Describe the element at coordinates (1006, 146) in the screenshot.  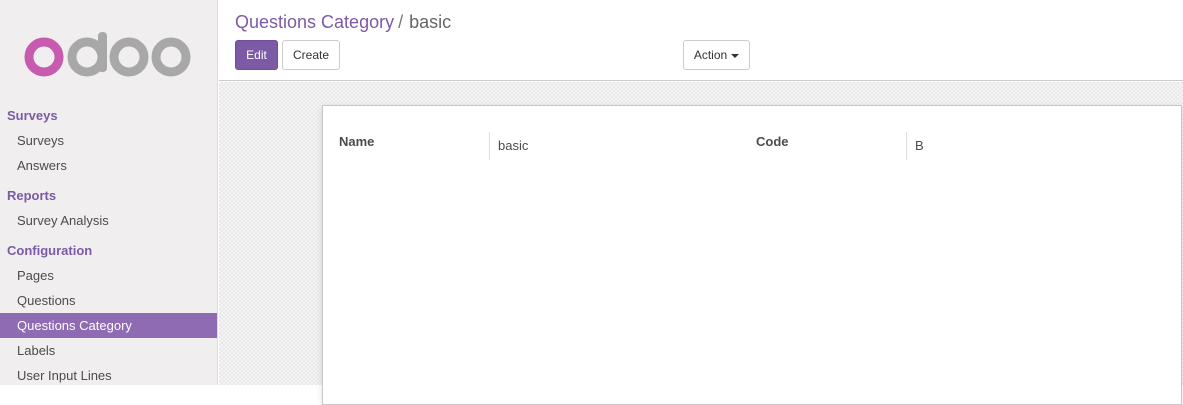
I see `code-field-value: B` at that location.